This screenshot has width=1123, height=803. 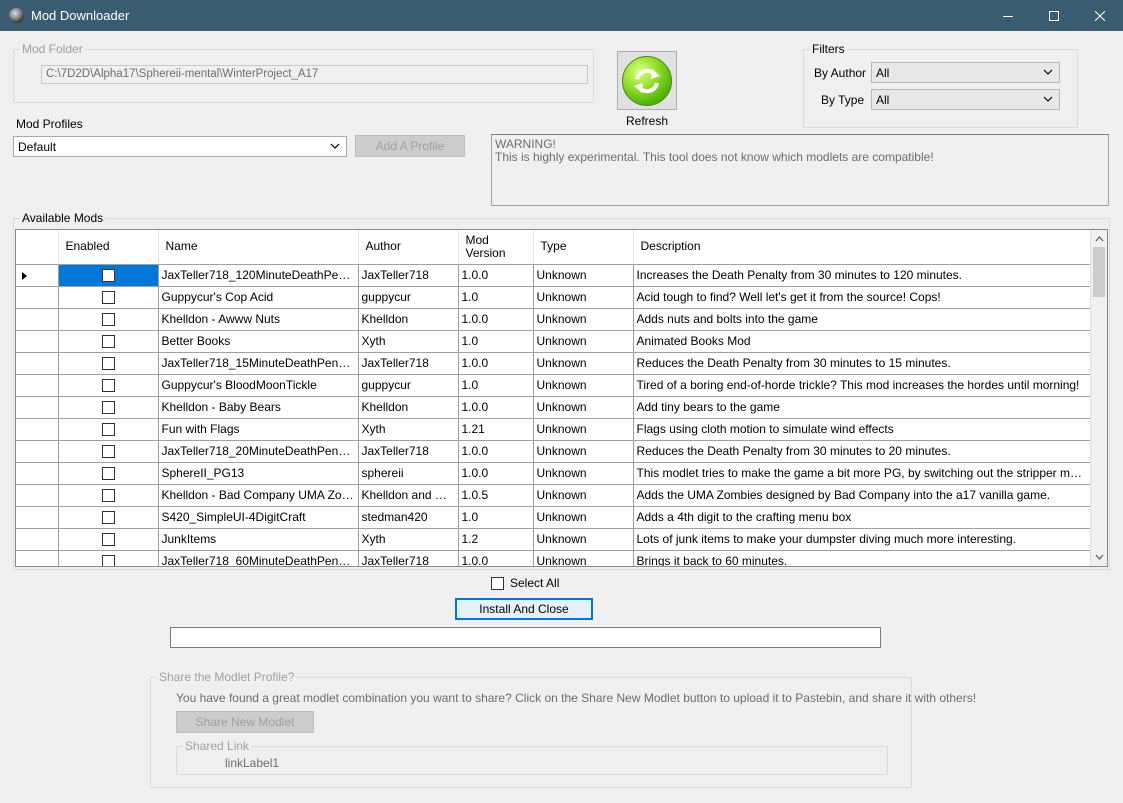 I want to click on scroll-down-icon, so click(x=1099, y=557).